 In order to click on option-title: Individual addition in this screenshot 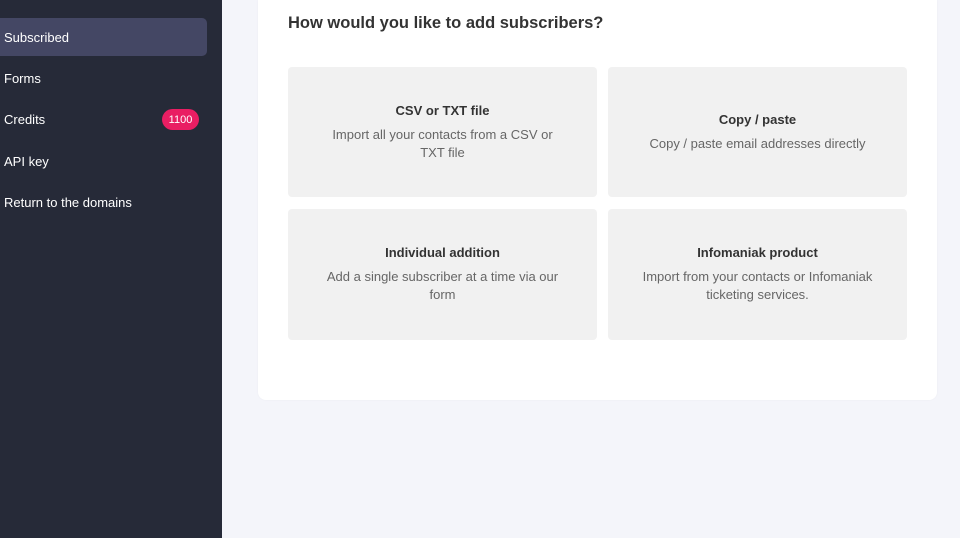, I will do `click(442, 252)`.